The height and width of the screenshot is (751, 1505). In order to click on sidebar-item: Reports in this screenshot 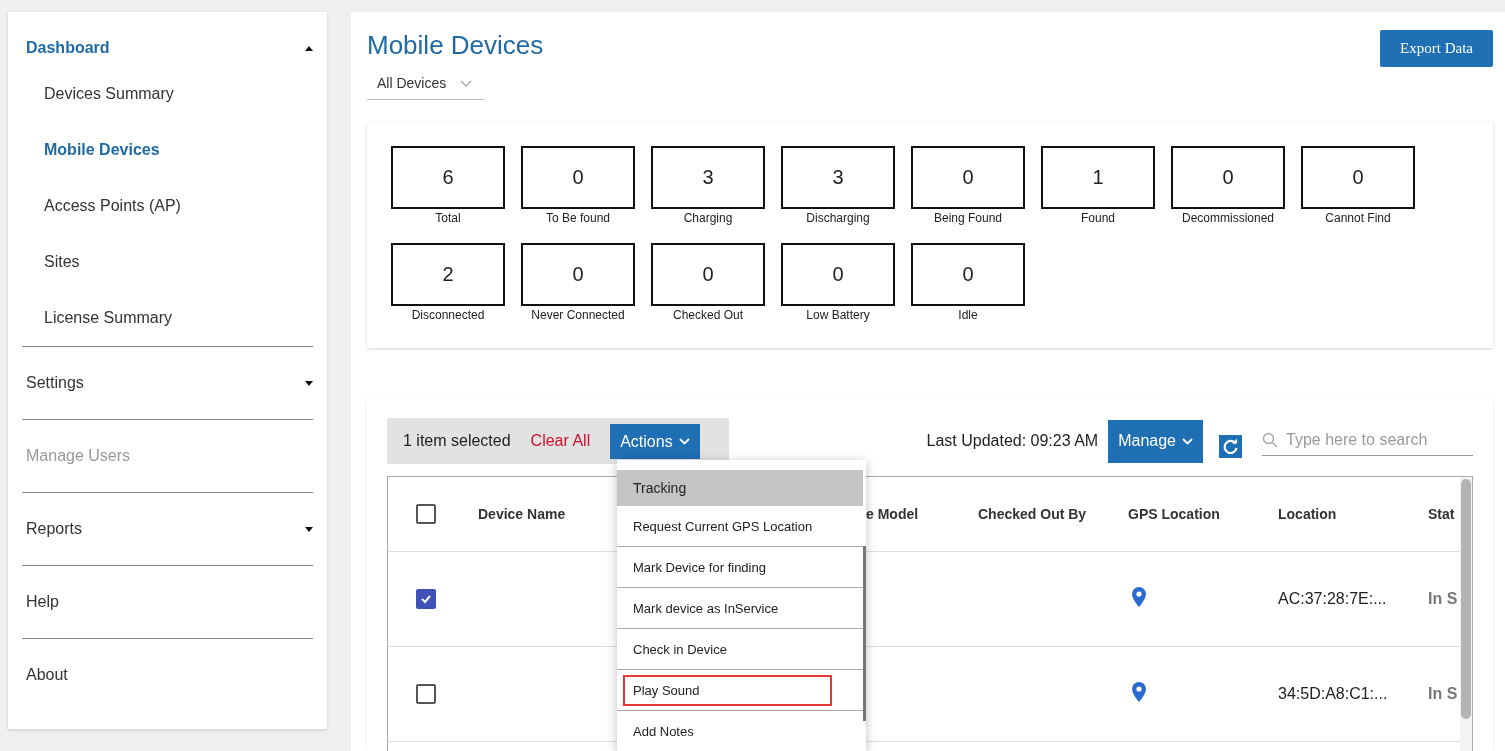, I will do `click(167, 529)`.